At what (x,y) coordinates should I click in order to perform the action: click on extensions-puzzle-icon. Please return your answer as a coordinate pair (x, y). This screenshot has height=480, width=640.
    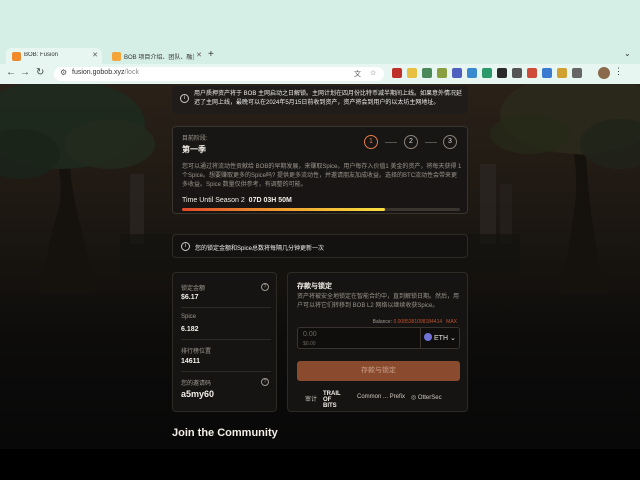
    Looking at the image, I should click on (577, 73).